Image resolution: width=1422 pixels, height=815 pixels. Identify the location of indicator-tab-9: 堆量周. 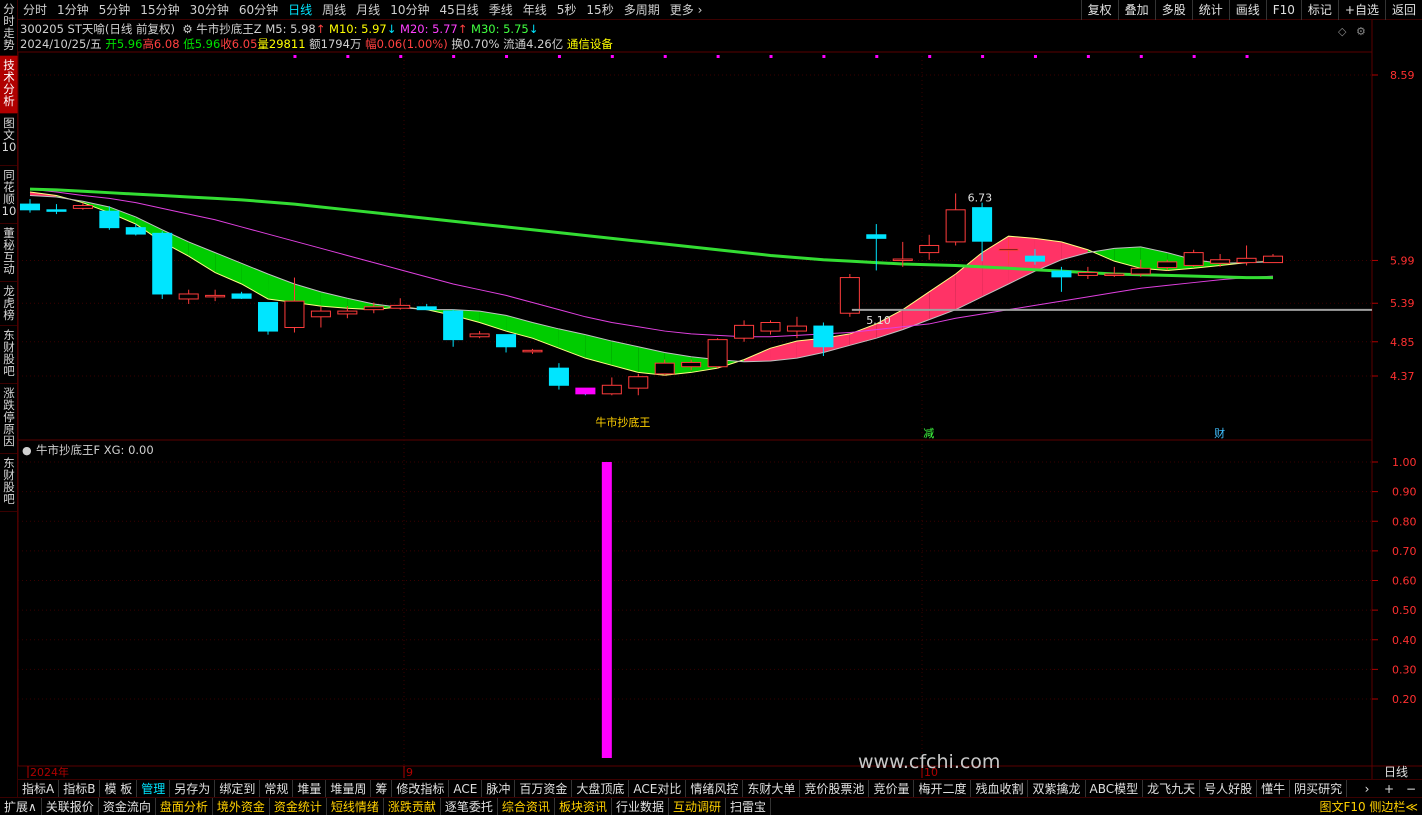
(349, 788).